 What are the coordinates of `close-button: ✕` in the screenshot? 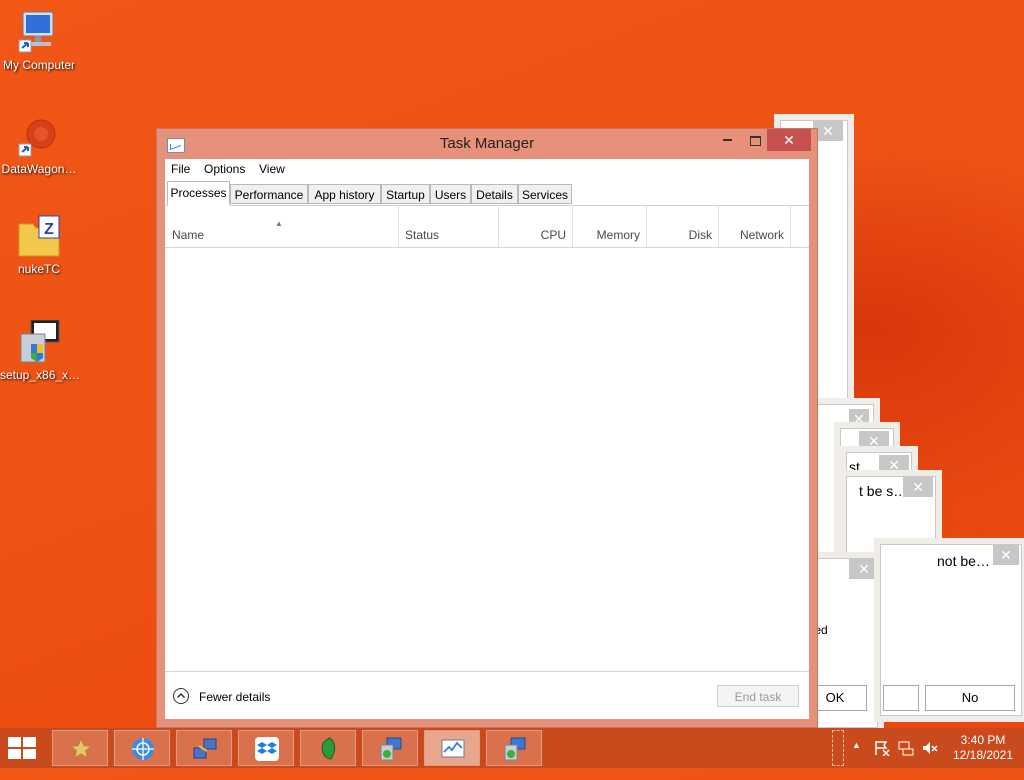 It's located at (789, 140).